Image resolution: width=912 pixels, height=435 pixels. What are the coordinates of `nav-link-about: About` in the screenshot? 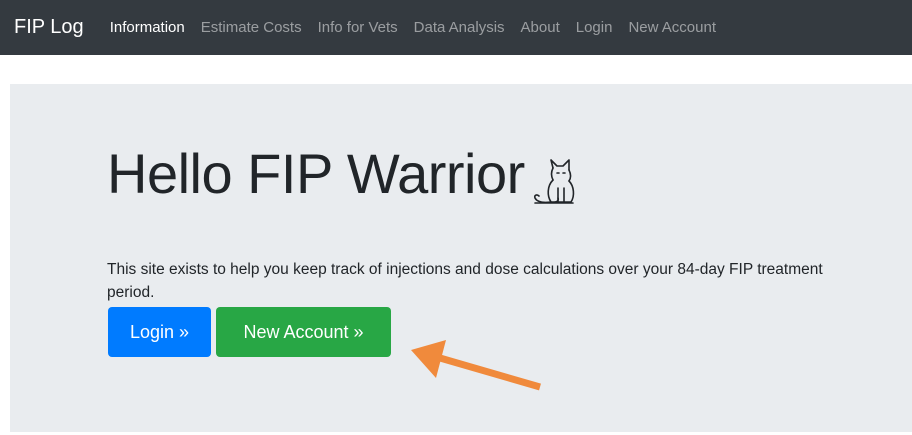 It's located at (540, 27).